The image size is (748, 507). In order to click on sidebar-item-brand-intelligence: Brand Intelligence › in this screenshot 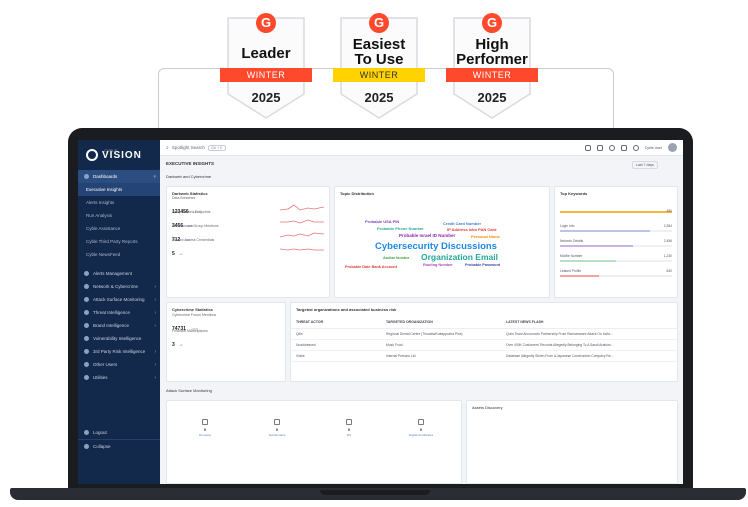, I will do `click(119, 325)`.